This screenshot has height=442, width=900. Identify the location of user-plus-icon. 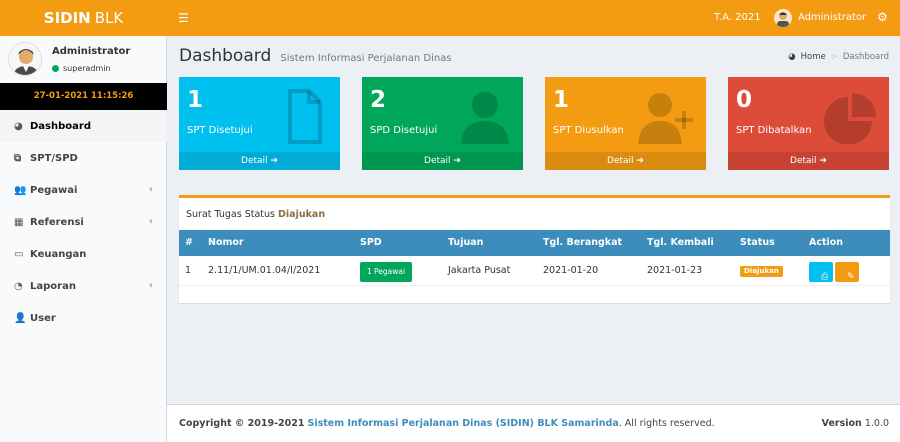
(665, 118).